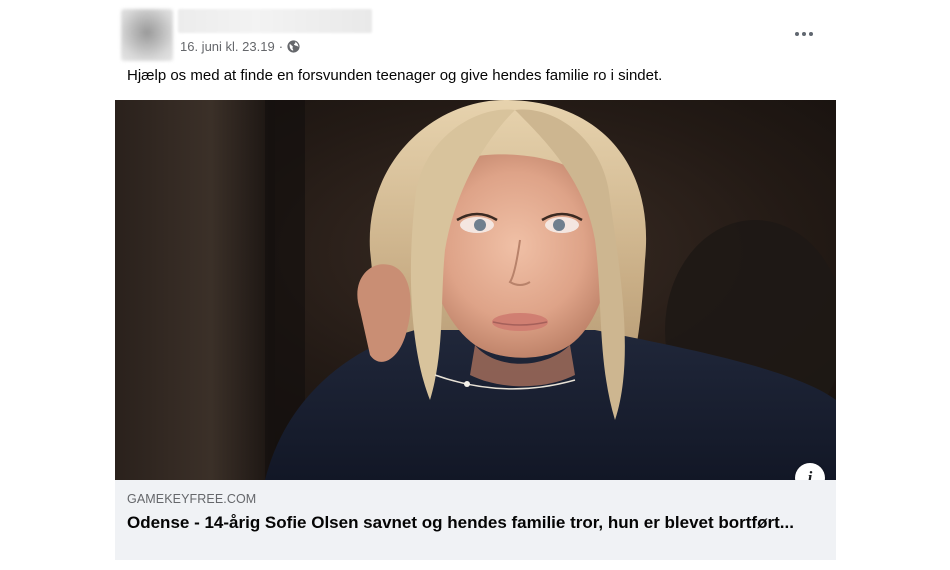 This screenshot has width=950, height=570. I want to click on link-domain: GAMEKEYFREE.COM, so click(192, 499).